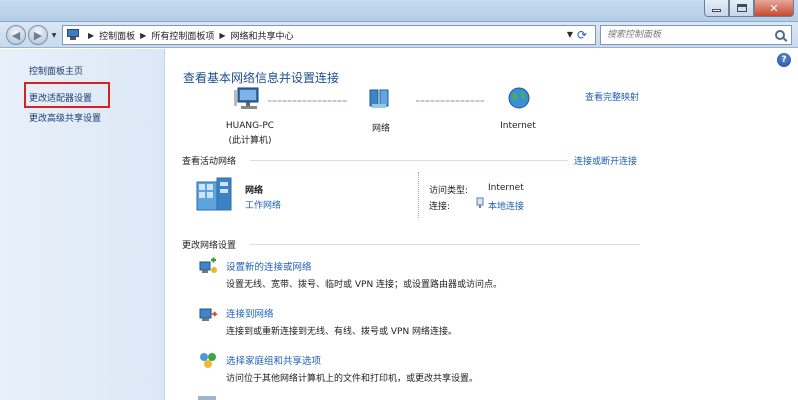  Describe the element at coordinates (352, 379) in the screenshot. I see `task-homegroup-sharing-desc: 访问位于其他网络计算机上的文件和打印机，或更改共享设置。` at that location.